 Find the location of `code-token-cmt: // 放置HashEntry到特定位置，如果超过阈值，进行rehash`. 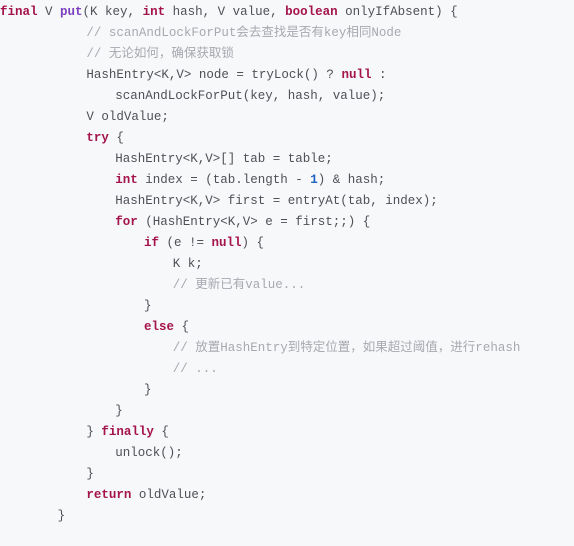

code-token-cmt: // 放置HashEntry到特定位置，如果超过阈值，进行rehash is located at coordinates (346, 348).